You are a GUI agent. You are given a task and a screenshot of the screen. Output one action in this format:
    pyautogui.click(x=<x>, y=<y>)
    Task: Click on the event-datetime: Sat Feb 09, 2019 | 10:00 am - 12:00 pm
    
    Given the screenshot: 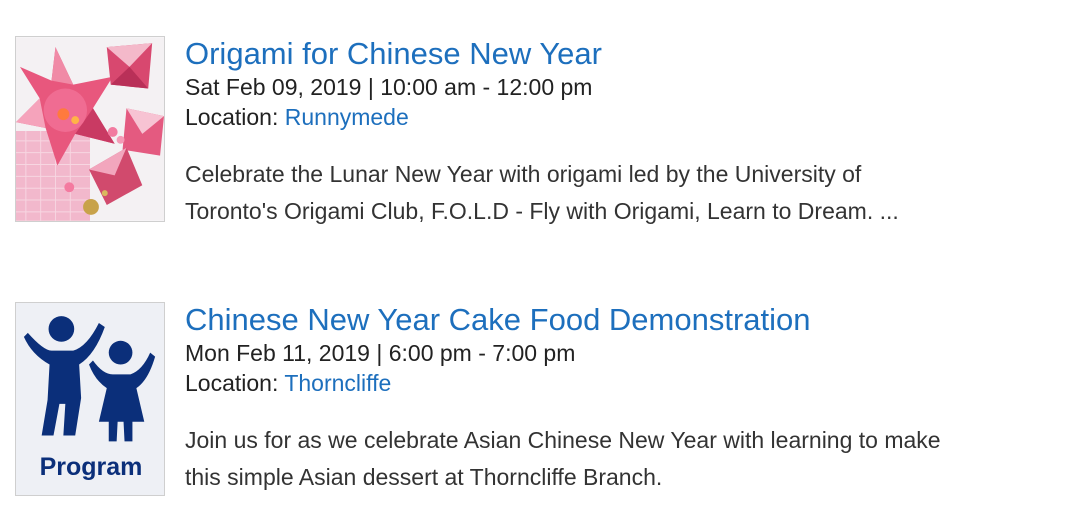 What is the action you would take?
    pyautogui.click(x=389, y=87)
    